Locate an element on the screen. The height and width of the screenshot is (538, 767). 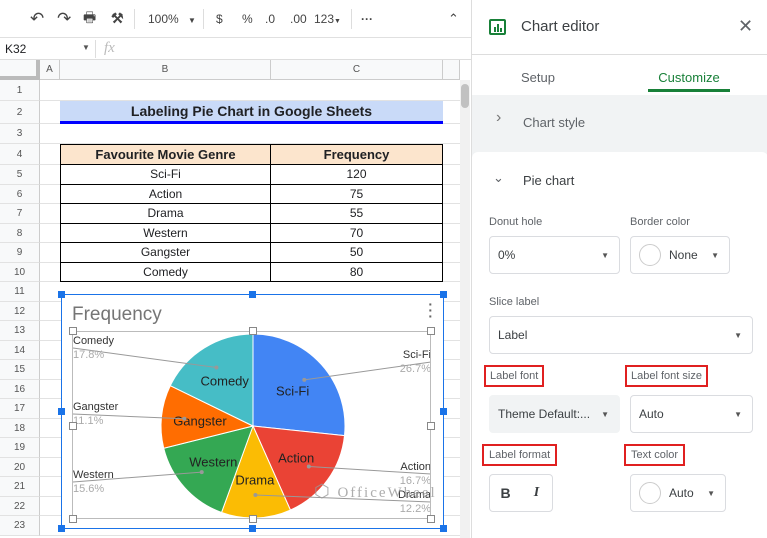
vertical-scrollbar is located at coordinates (465, 309).